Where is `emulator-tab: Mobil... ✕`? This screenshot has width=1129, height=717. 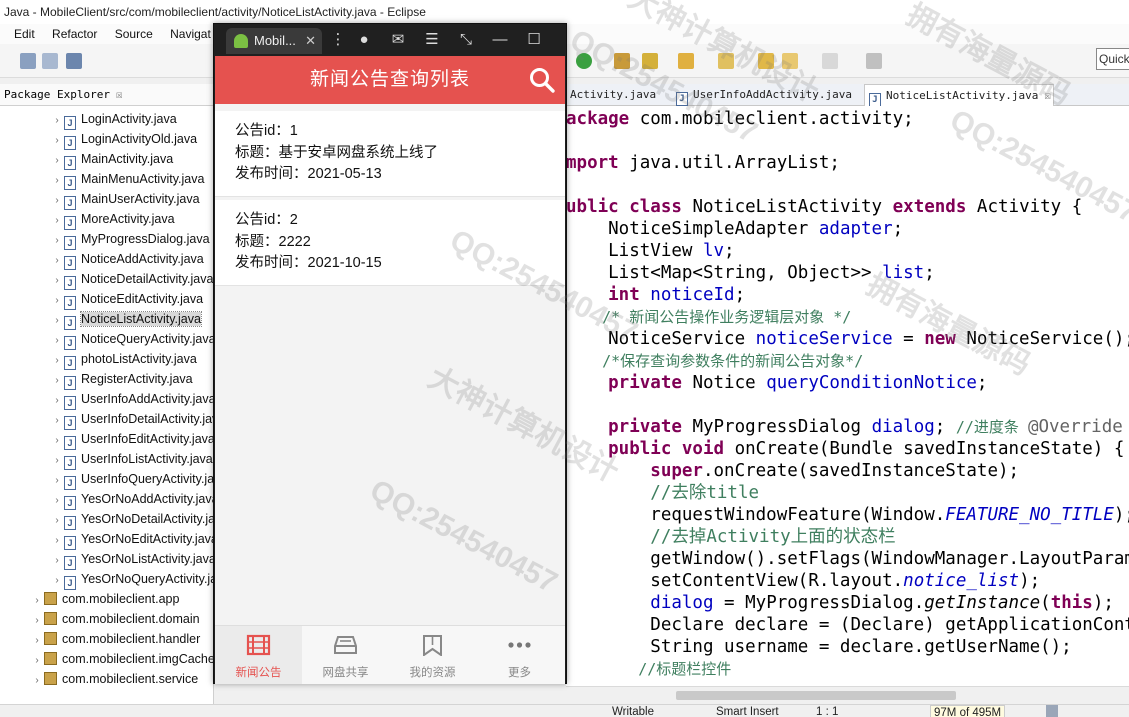
emulator-tab: Mobil... ✕ is located at coordinates (274, 41).